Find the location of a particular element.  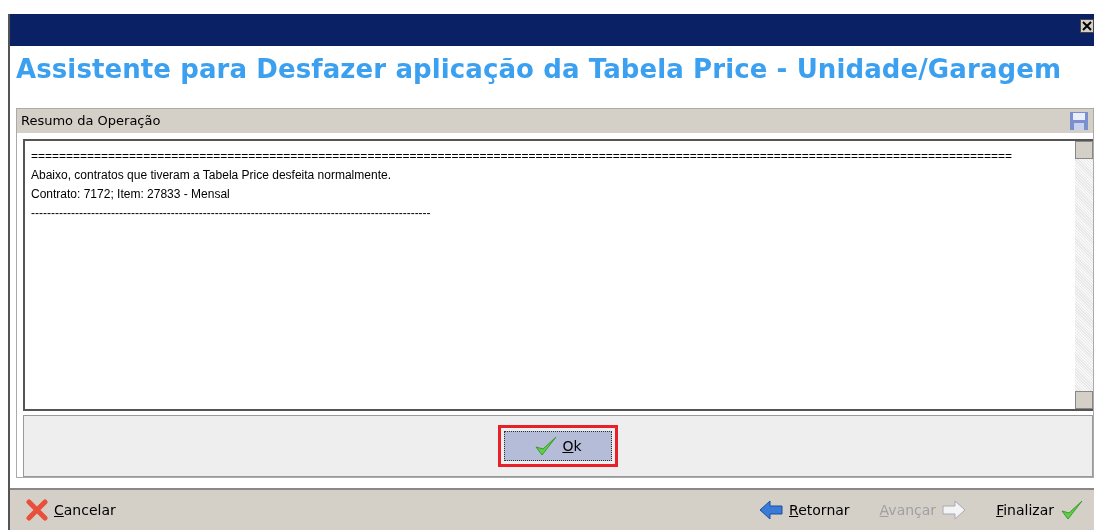

summary-line: Abaixo, contratos que tiveram a Tabela Price desfeita normalmente. is located at coordinates (211, 175).